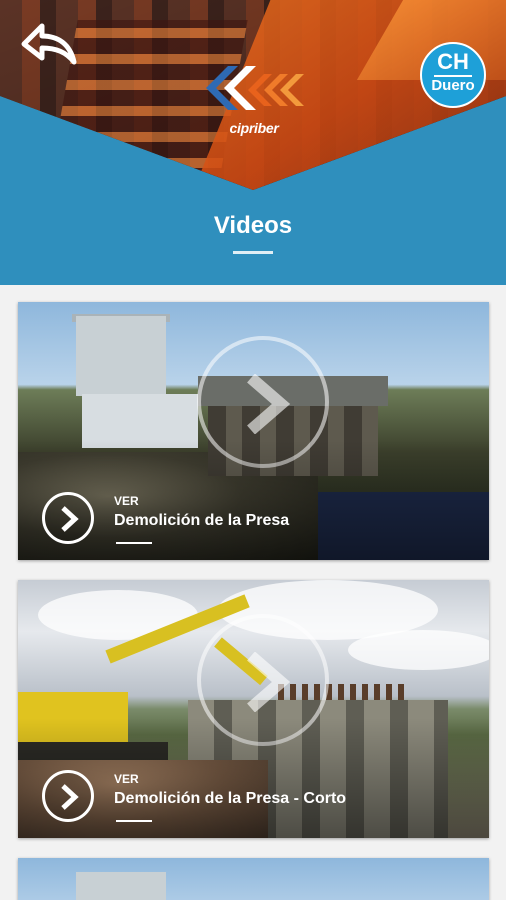 Image resolution: width=506 pixels, height=900 pixels. I want to click on badge-bottom-text: Duero, so click(453, 85).